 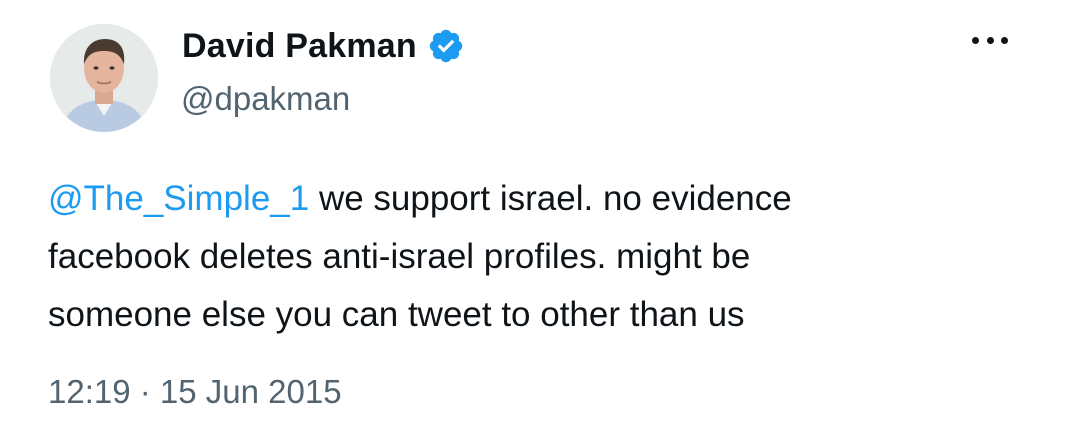 What do you see at coordinates (446, 46) in the screenshot?
I see `verified-badge-icon` at bounding box center [446, 46].